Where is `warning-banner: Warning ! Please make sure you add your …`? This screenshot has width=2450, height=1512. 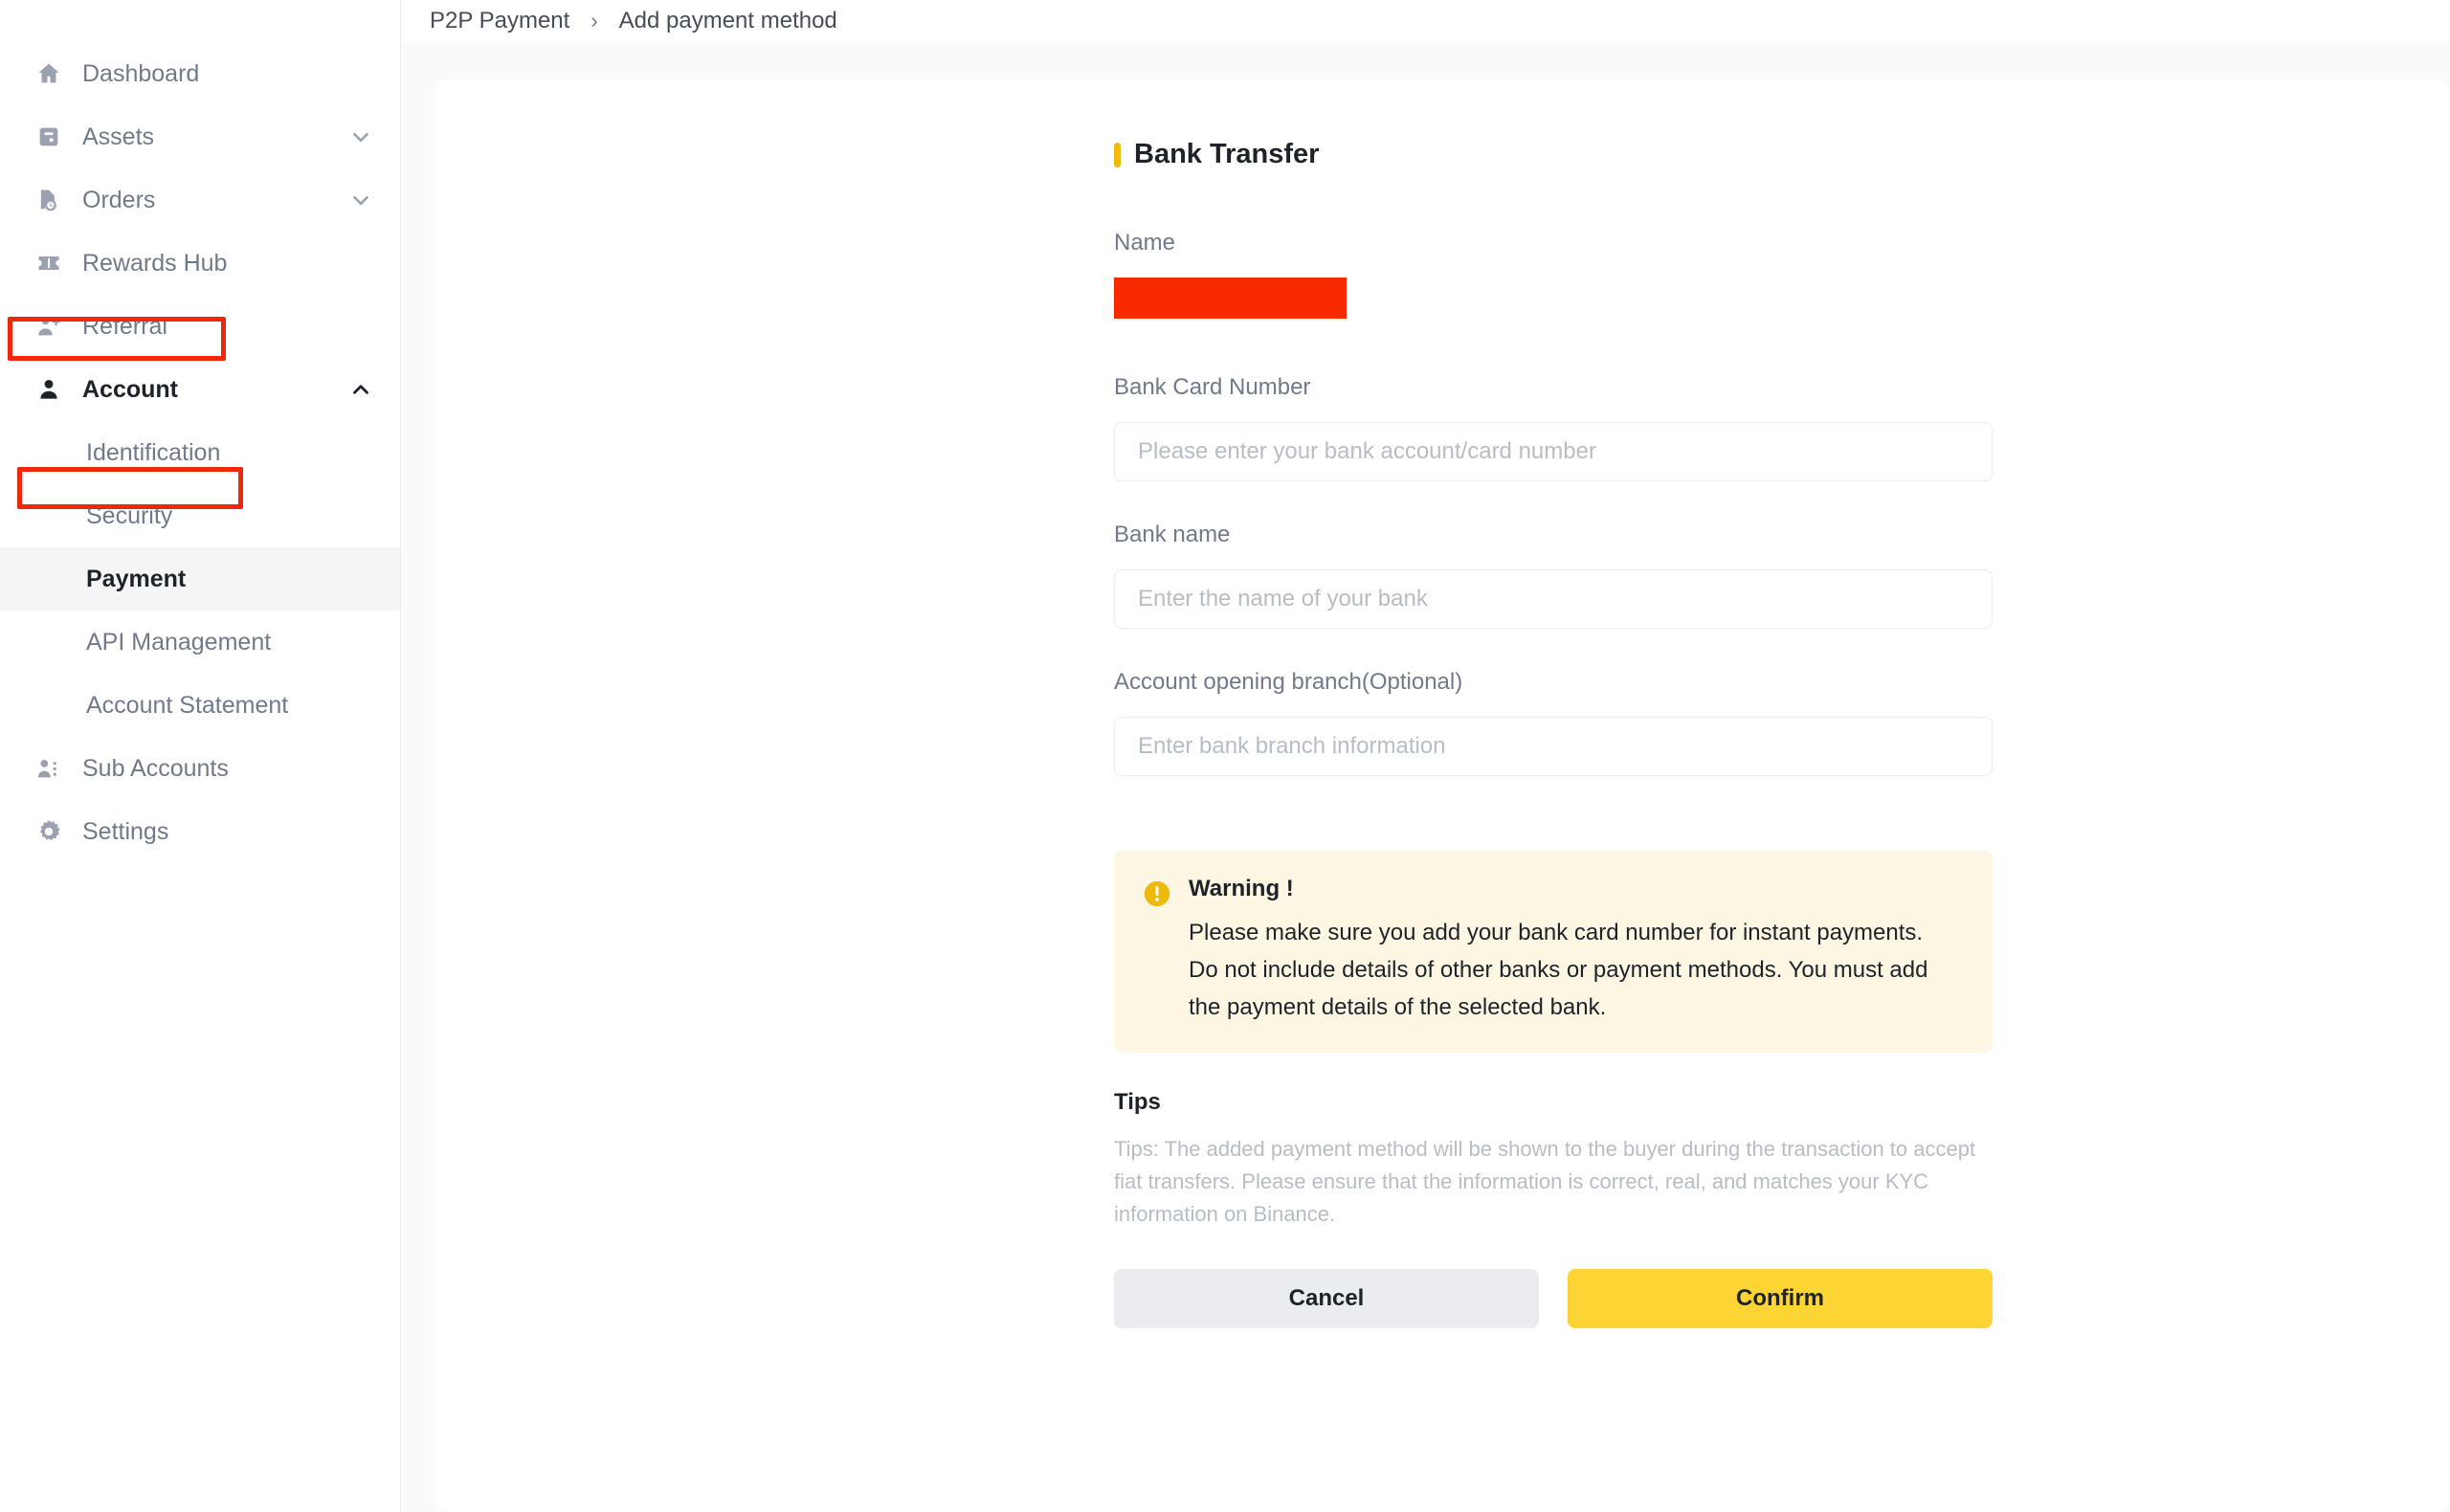
warning-banner: Warning ! Please make sure you add your … is located at coordinates (1553, 952).